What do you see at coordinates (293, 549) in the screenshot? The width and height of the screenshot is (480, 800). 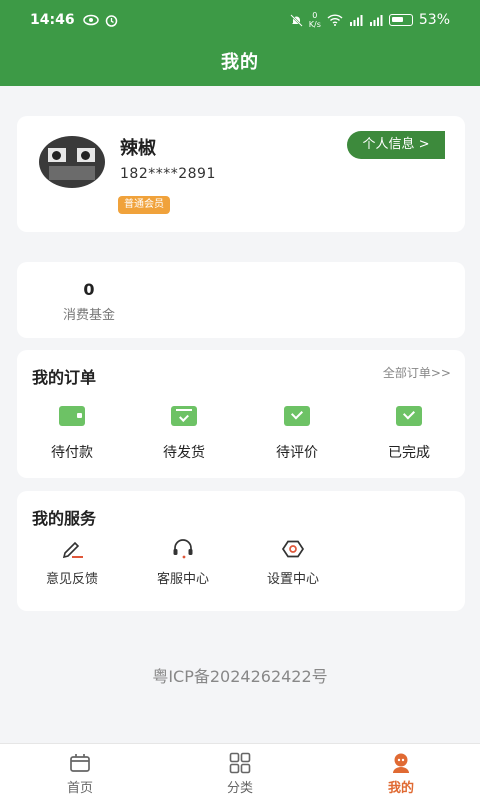 I see `hex-nut-icon` at bounding box center [293, 549].